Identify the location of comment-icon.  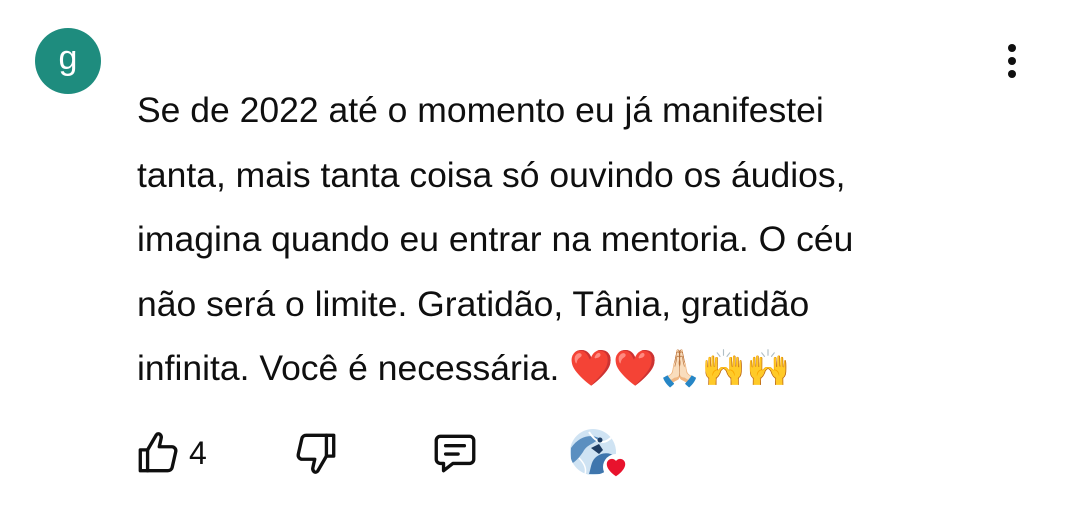
(455, 453).